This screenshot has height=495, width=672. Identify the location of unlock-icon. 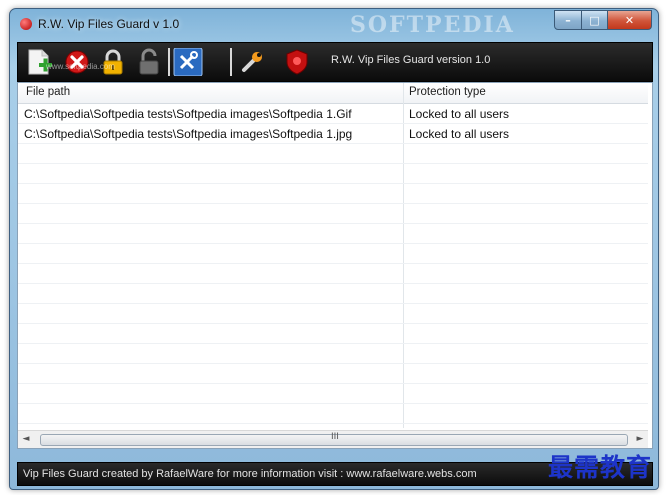
(149, 62).